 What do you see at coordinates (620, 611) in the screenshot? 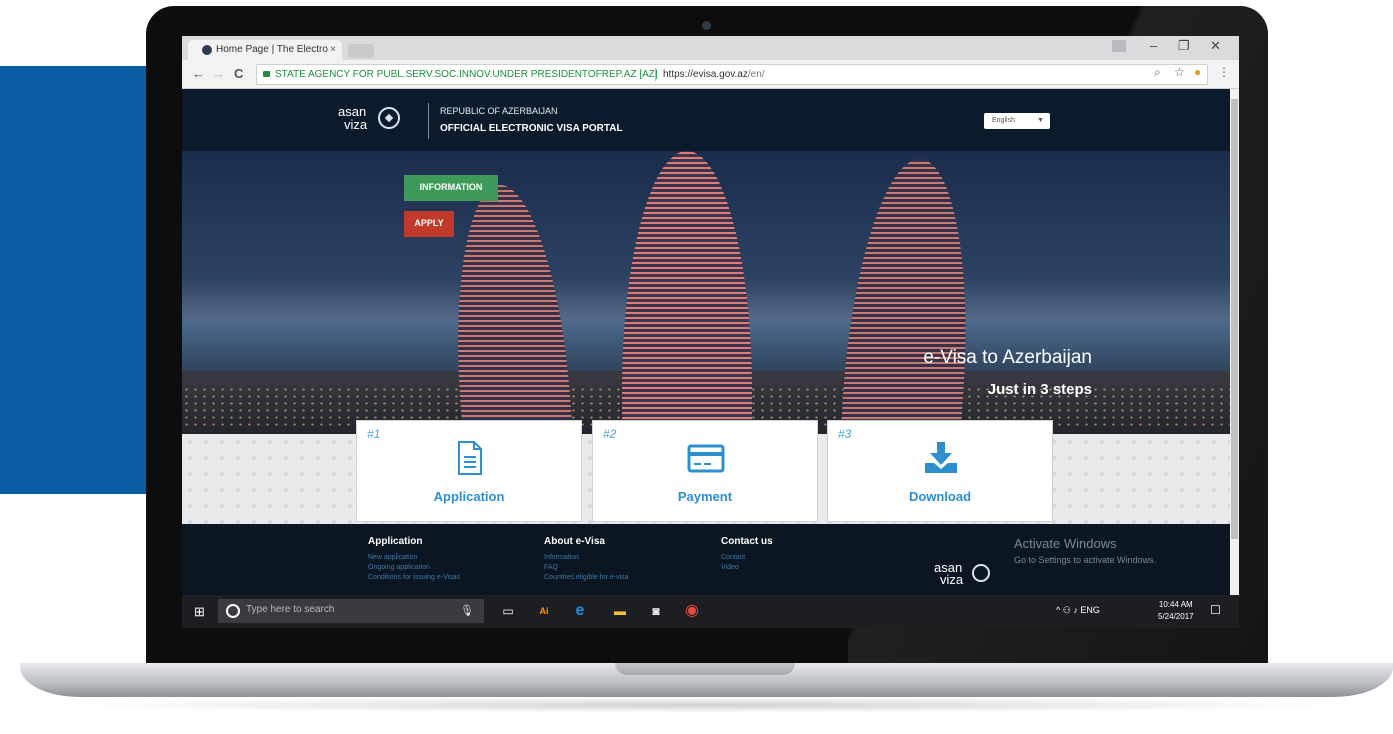
I see `file-explorer-icon: ▬` at bounding box center [620, 611].